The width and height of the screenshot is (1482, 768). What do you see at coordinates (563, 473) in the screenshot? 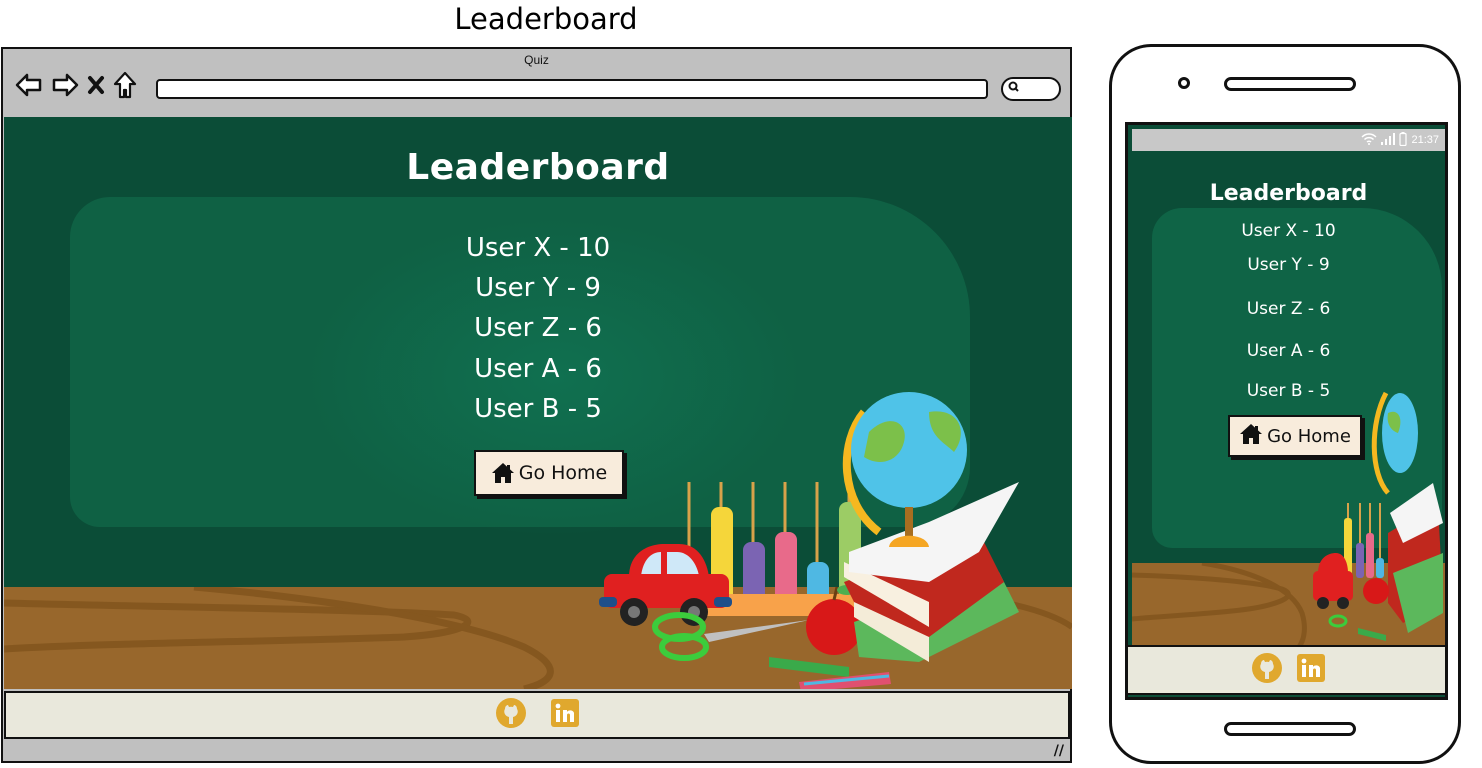
I see `go-home-label: Go Home` at bounding box center [563, 473].